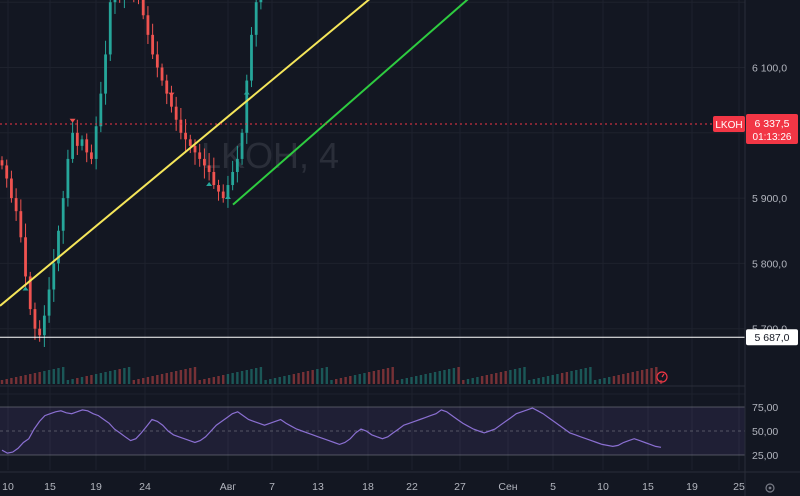 The height and width of the screenshot is (496, 800). Describe the element at coordinates (412, 487) in the screenshot. I see `time-tick-label: 22` at that location.